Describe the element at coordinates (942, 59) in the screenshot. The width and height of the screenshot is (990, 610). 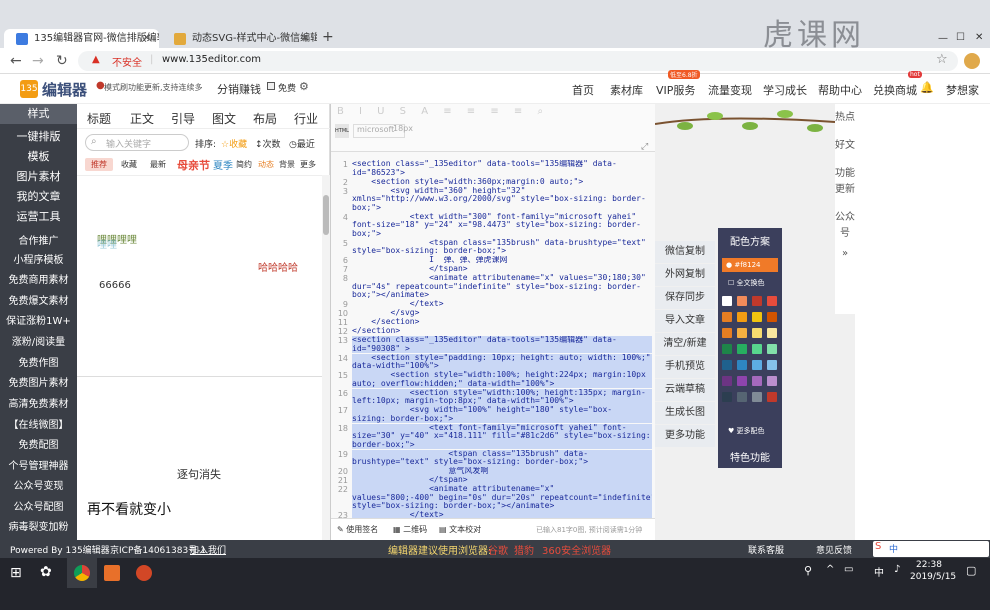
I see `bookmark-star-icon: ☆` at that location.